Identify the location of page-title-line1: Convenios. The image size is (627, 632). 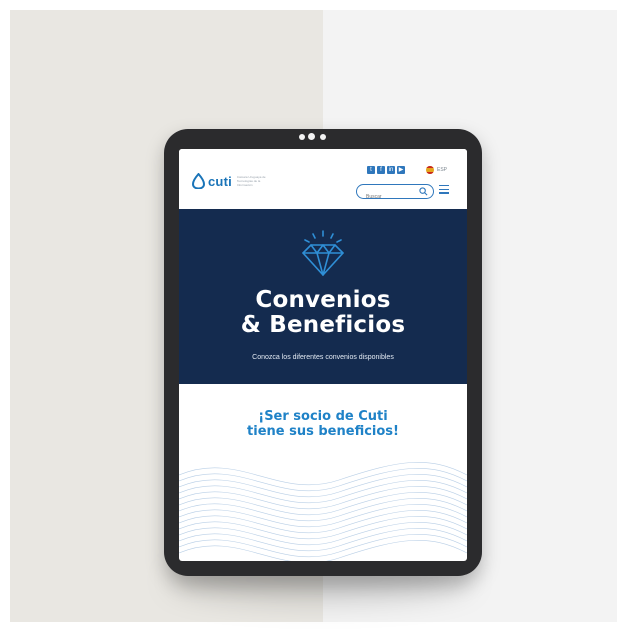
(323, 300).